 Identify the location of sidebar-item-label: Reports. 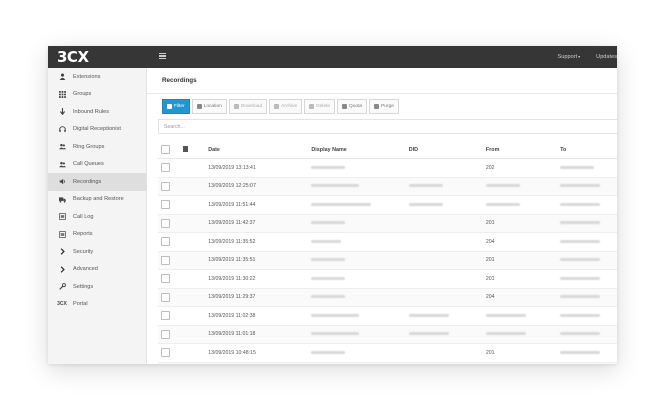
(83, 234).